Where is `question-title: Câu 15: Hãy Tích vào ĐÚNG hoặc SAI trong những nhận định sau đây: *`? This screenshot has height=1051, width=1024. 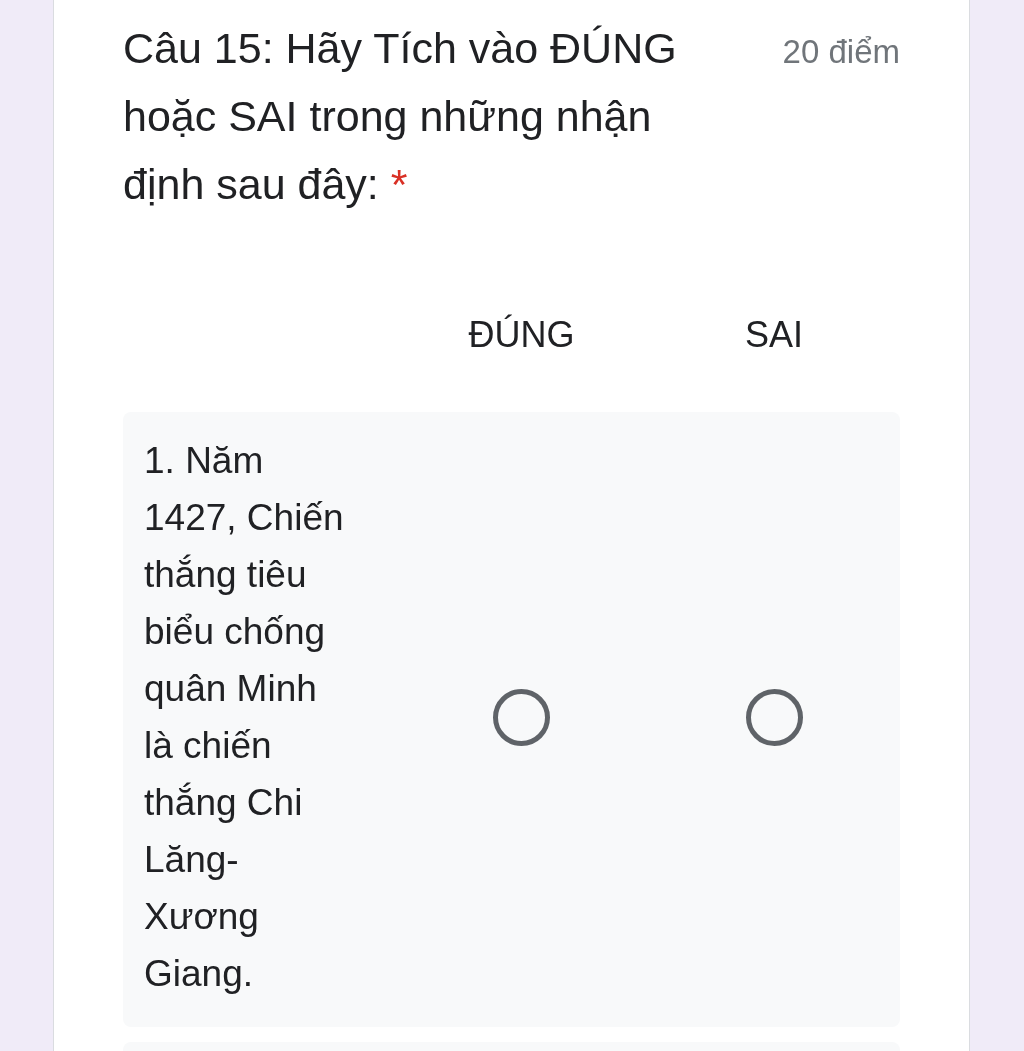
question-title: Câu 15: Hãy Tích vào ĐÚNG hoặc SAI trong những nhận định sau đây: * is located at coordinates (400, 116).